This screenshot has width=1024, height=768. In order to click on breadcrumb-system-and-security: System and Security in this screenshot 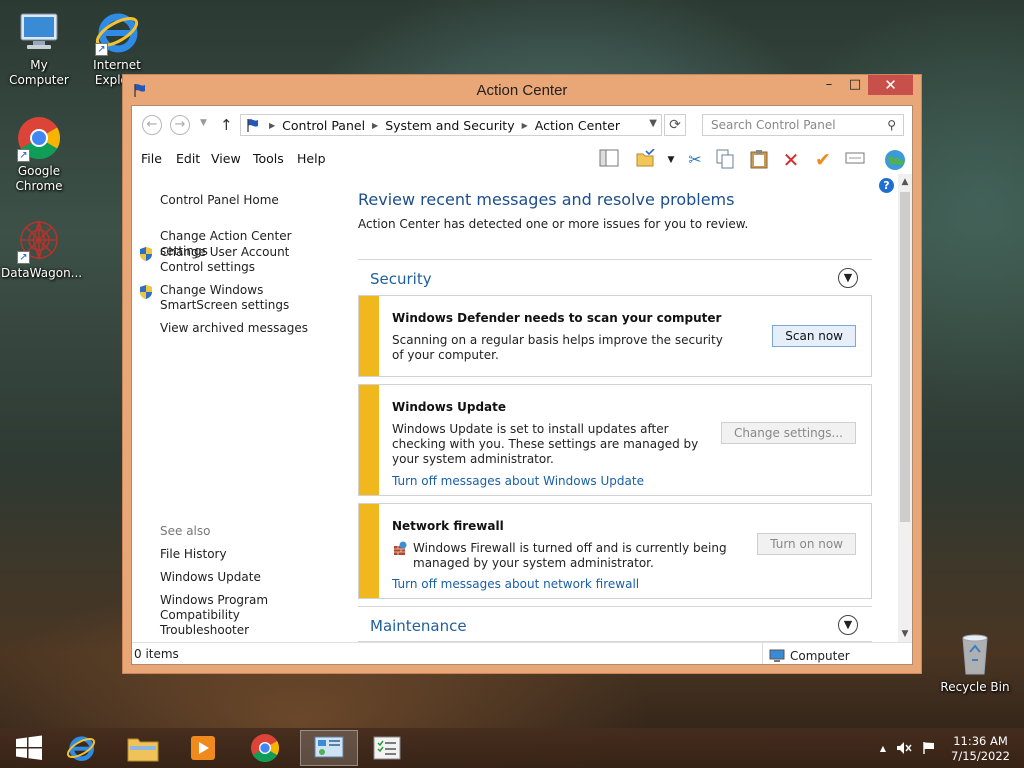, I will do `click(449, 125)`.